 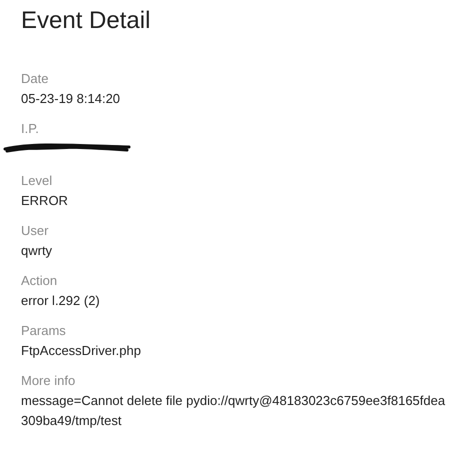 I want to click on page-title: Event Detail, so click(x=86, y=21).